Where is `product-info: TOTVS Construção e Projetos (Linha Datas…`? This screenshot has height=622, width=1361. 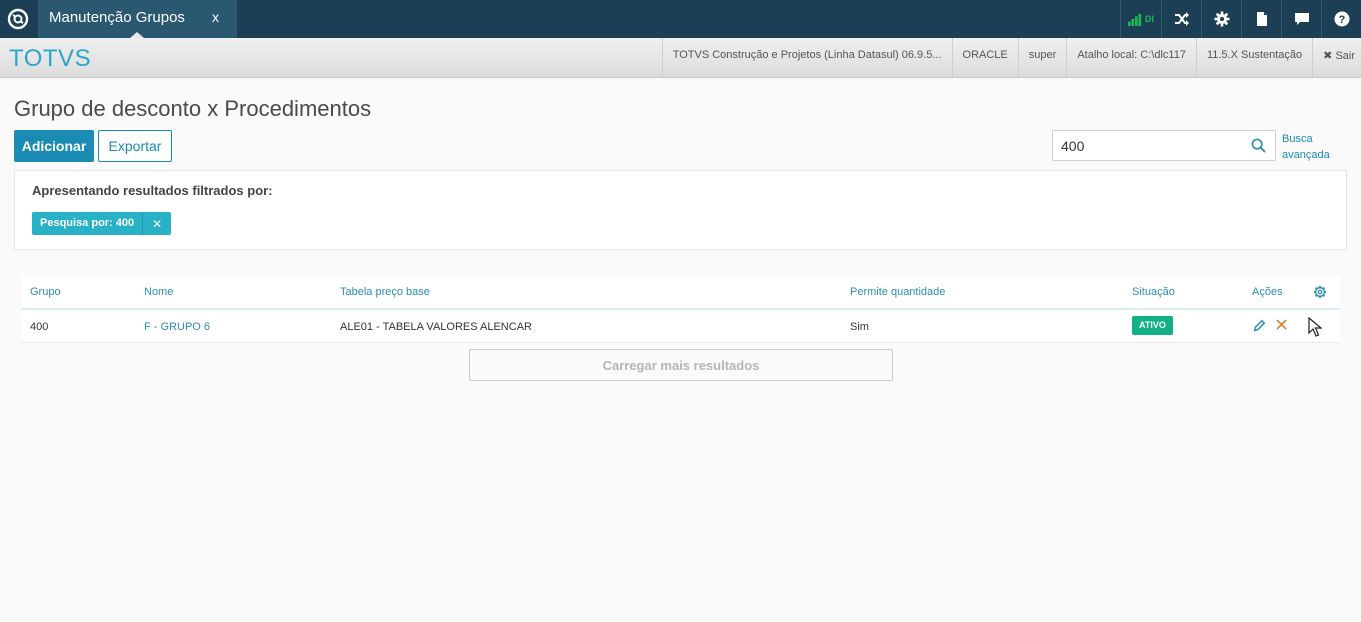 product-info: TOTVS Construção e Projetos (Linha Datas… is located at coordinates (806, 57).